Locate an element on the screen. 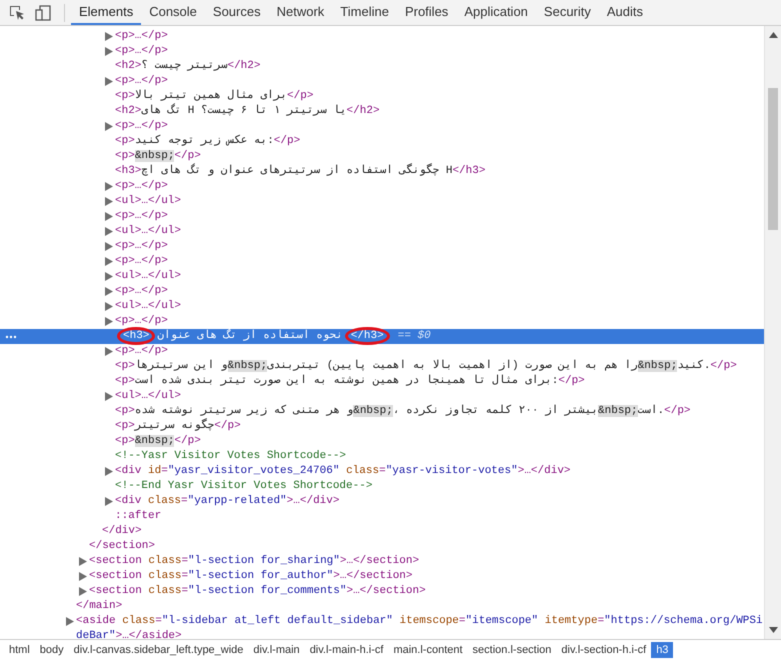 This screenshot has width=781, height=659. breadcrumb-item: div.l-canvas.sidebar_left.type_wide is located at coordinates (158, 650).